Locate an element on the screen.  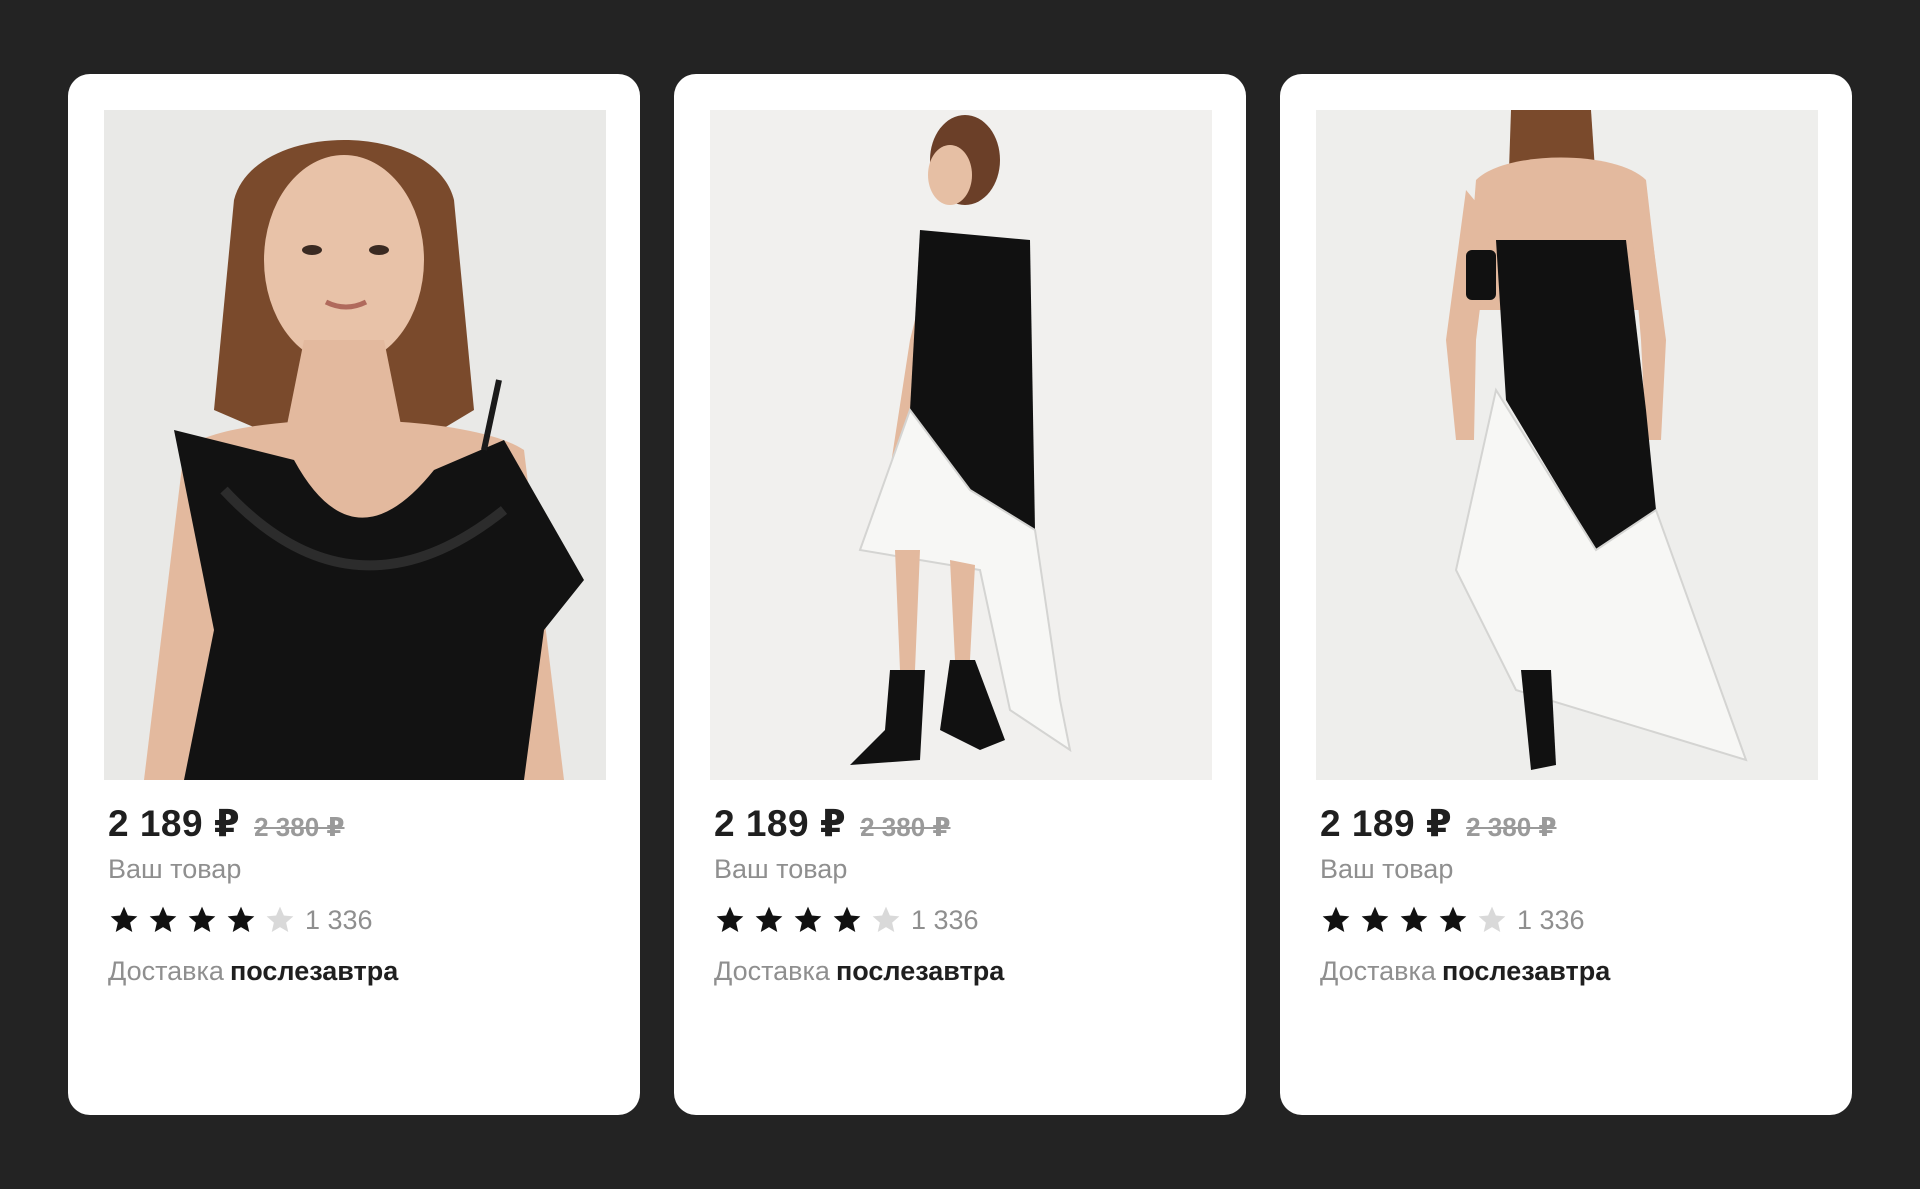
product-image-back is located at coordinates (1567, 445).